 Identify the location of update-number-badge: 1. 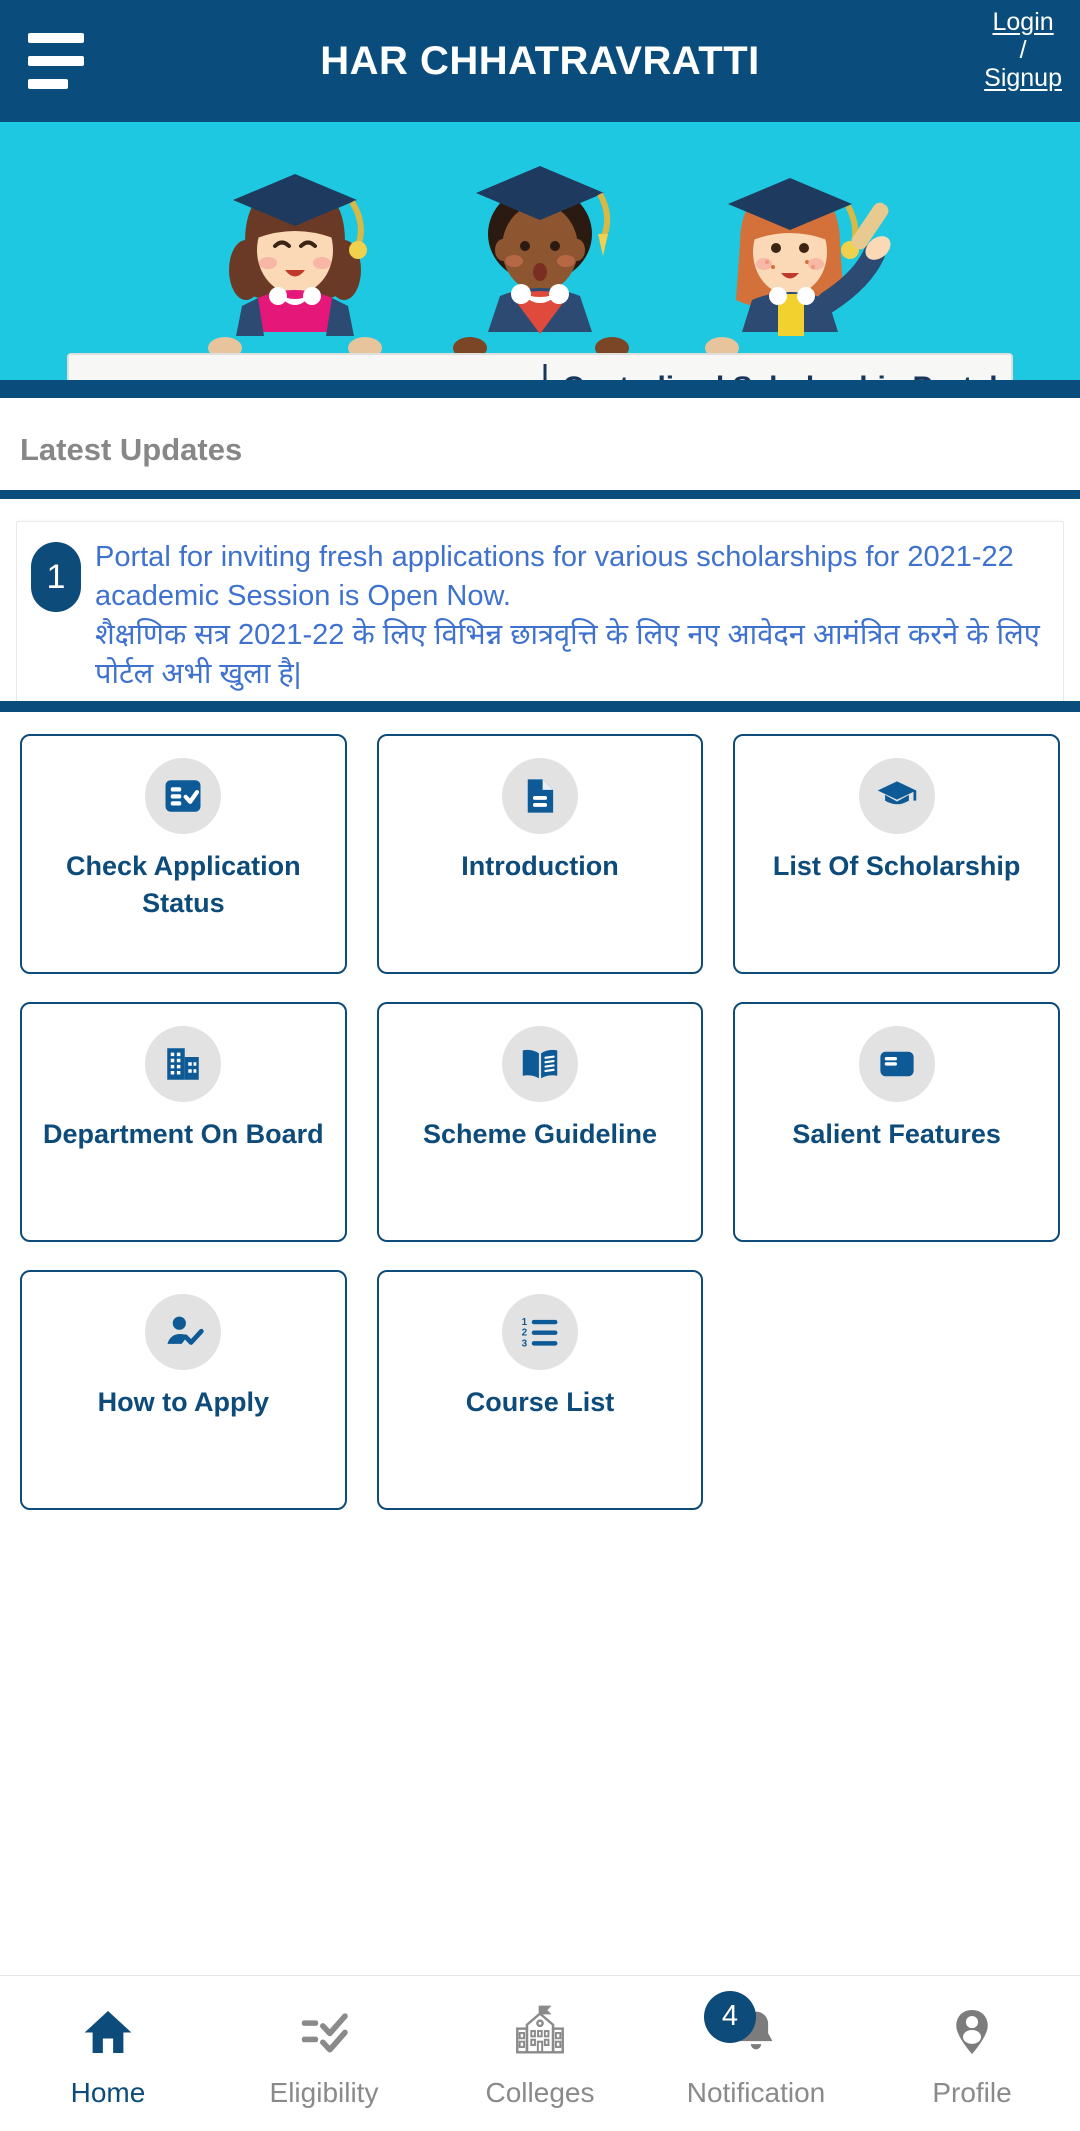
(56, 577).